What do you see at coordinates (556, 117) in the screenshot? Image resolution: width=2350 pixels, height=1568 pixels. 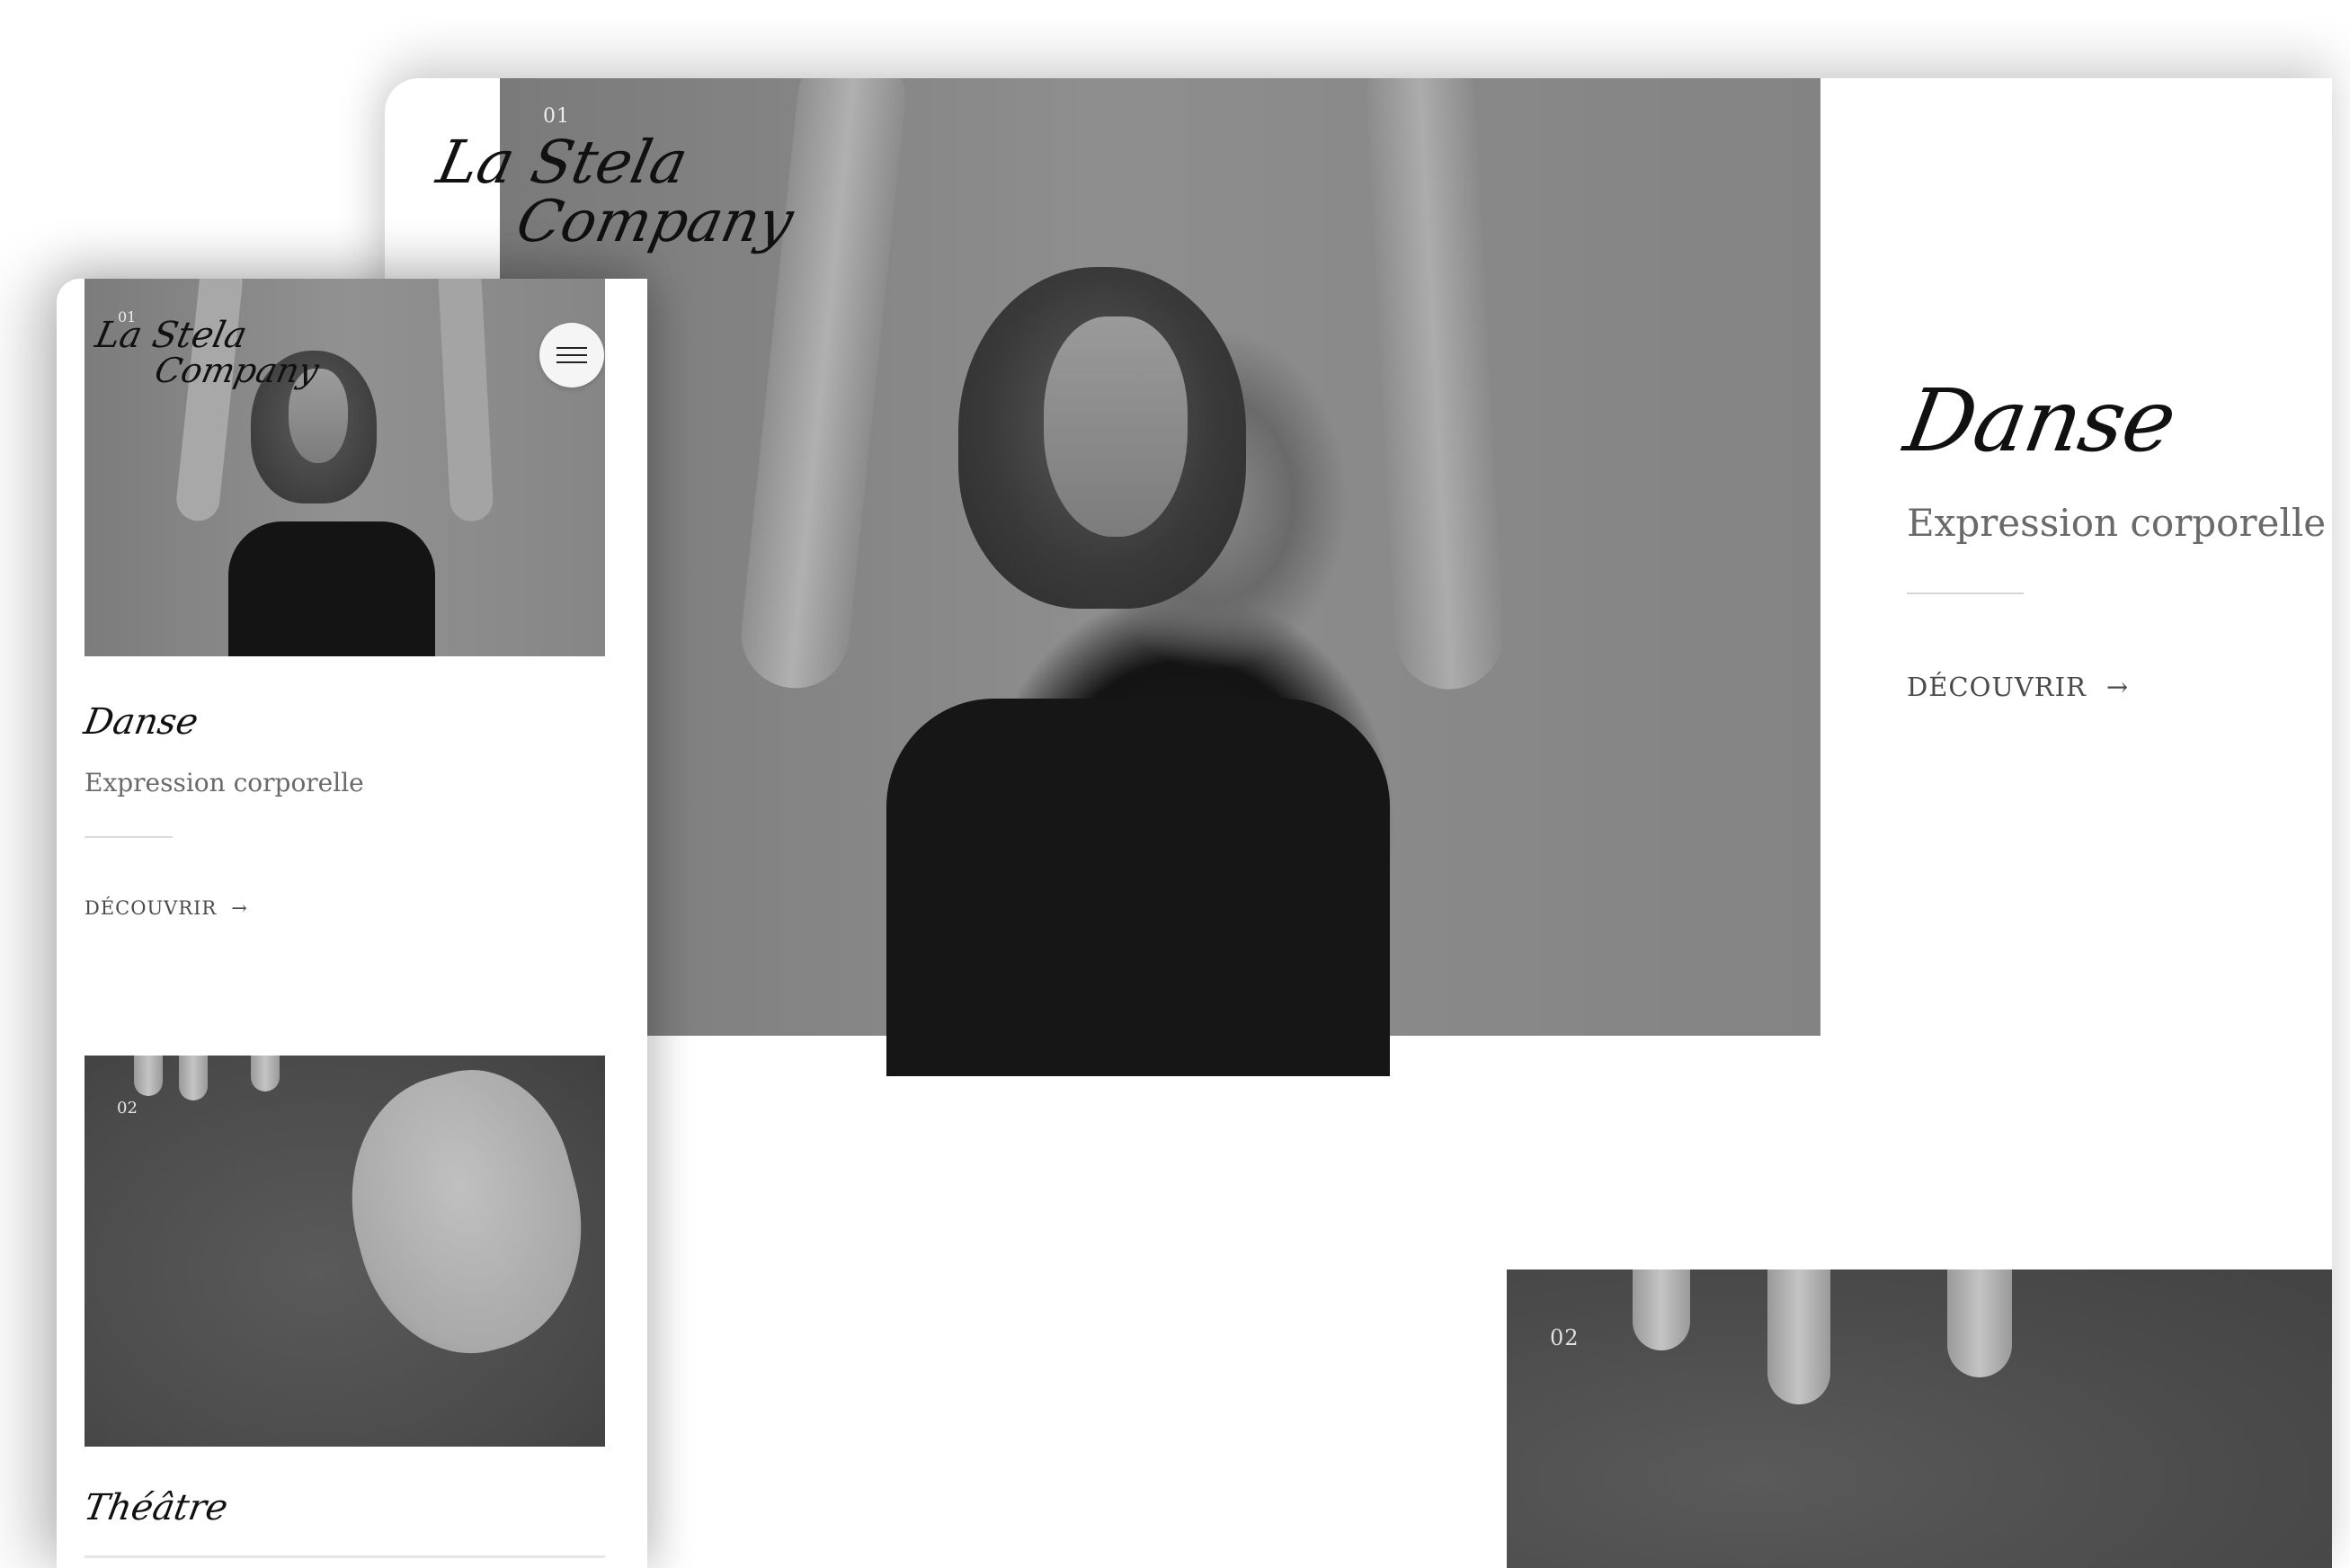 I see `slide-index: 01` at bounding box center [556, 117].